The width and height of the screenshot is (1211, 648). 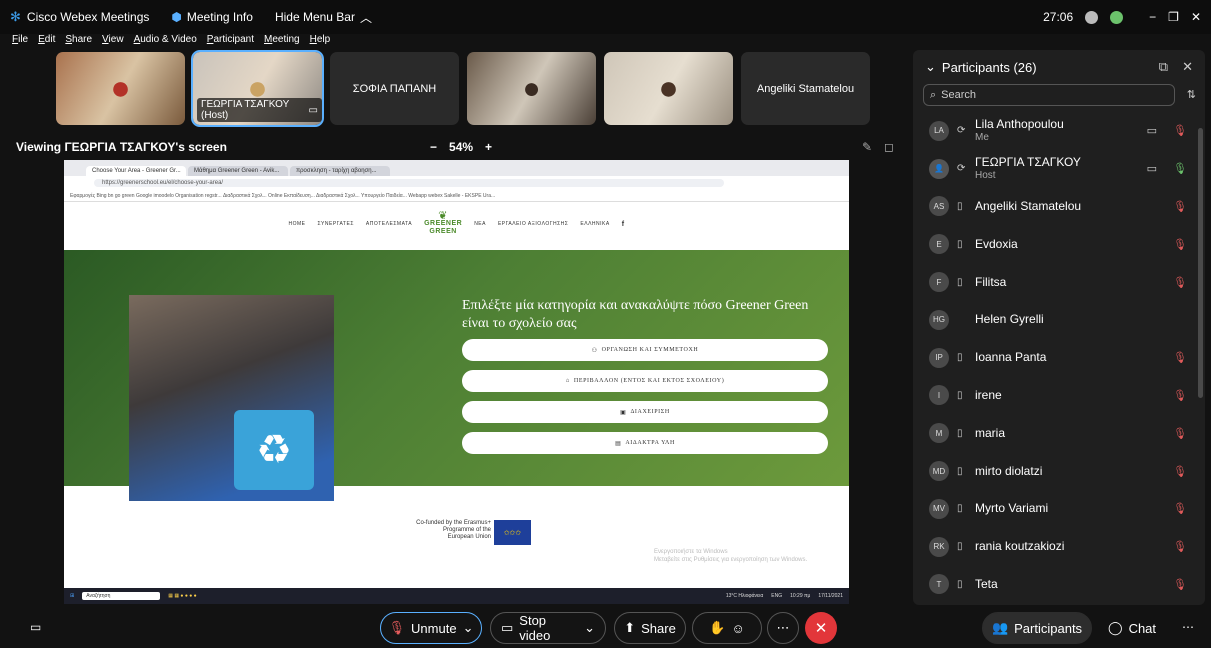 I want to click on nav-language: ΕΛΛΗΝΙΚΑ, so click(x=594, y=224).